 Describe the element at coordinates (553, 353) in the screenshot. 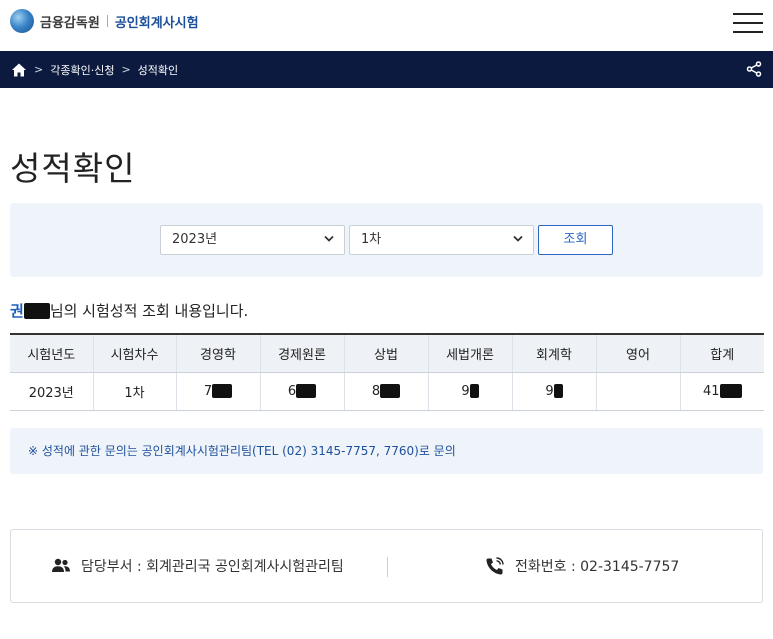

I see `column-header: 회계학` at that location.